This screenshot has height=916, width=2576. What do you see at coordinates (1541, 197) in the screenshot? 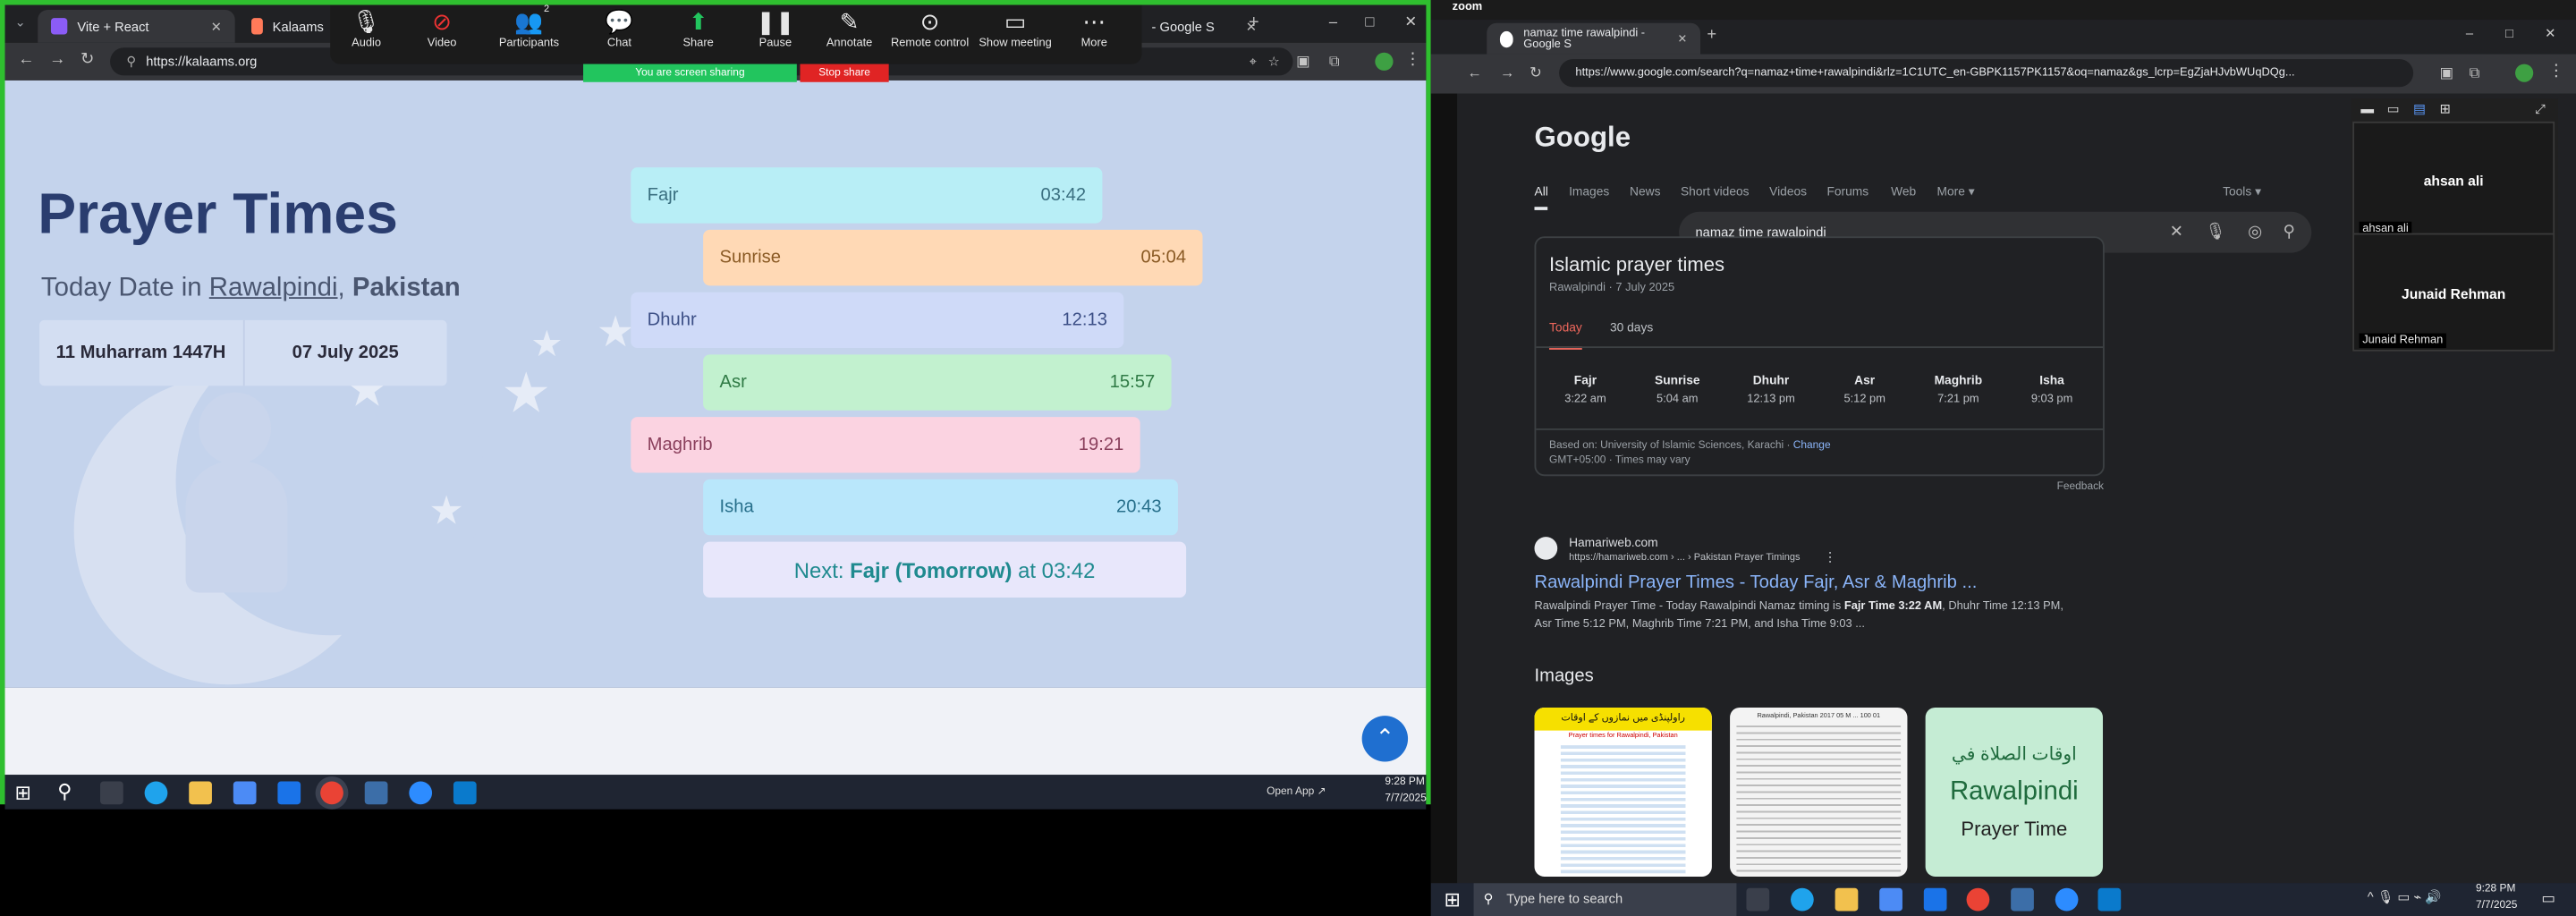
I see `nav-all: All` at bounding box center [1541, 197].